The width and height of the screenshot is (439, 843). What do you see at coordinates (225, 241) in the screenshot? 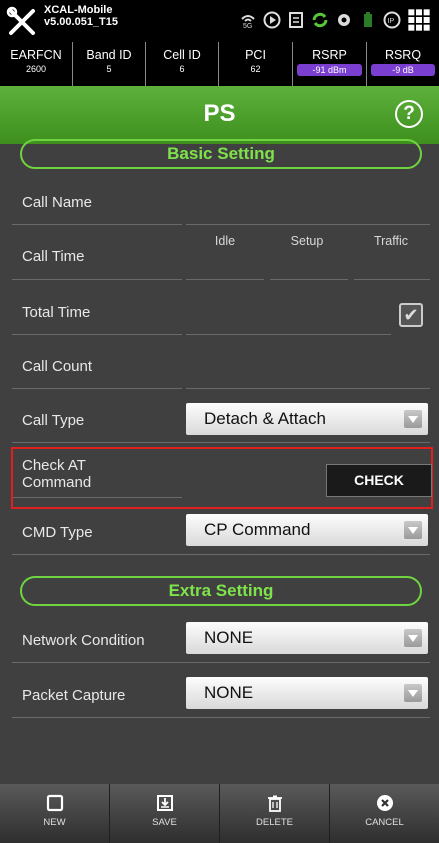
I see `idle-label: Idle` at bounding box center [225, 241].